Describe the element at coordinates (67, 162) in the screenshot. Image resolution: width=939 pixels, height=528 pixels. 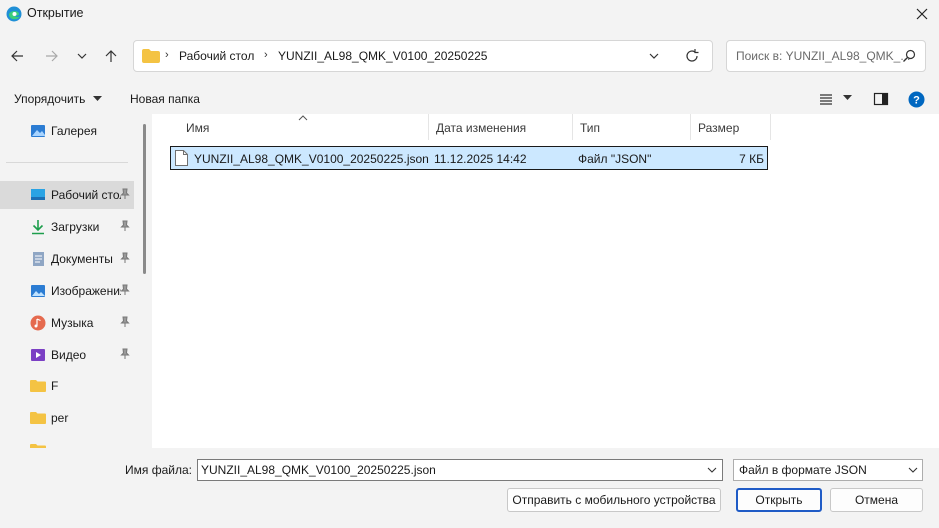
I see `sidebar-divider` at that location.